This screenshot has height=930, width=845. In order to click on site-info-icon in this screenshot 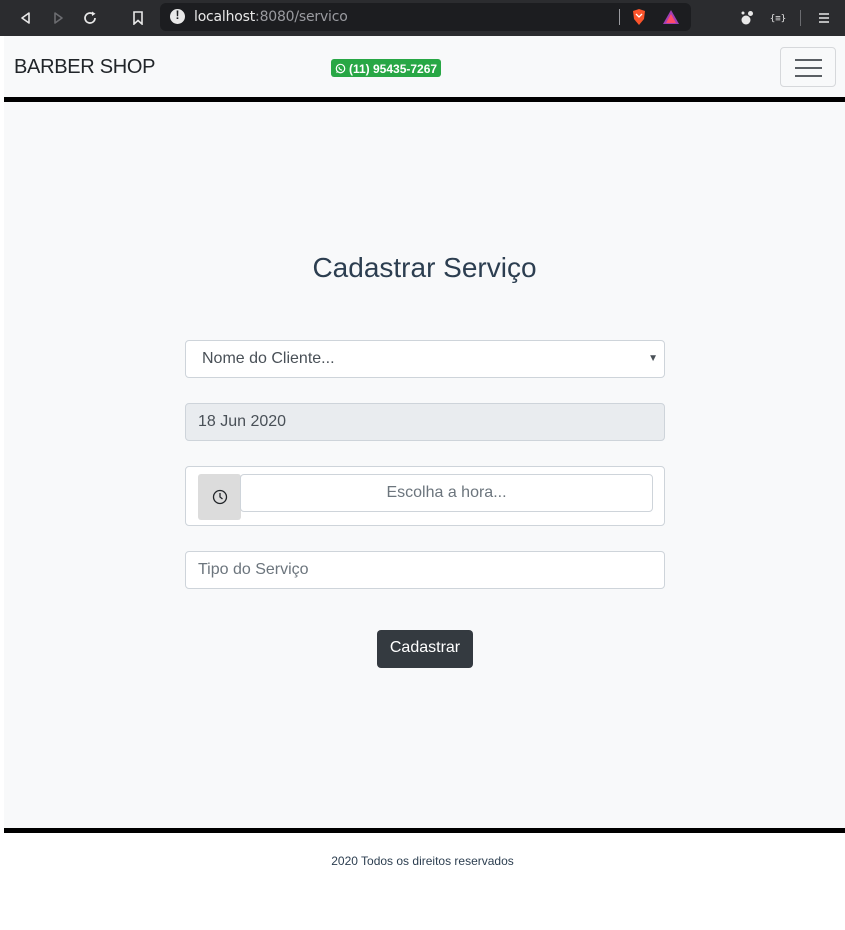, I will do `click(177, 16)`.